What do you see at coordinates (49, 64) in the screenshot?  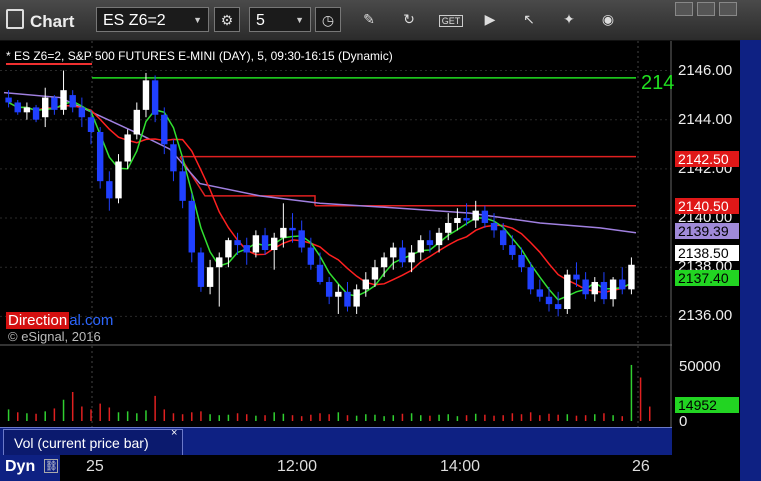 I see `legend-color-line` at bounding box center [49, 64].